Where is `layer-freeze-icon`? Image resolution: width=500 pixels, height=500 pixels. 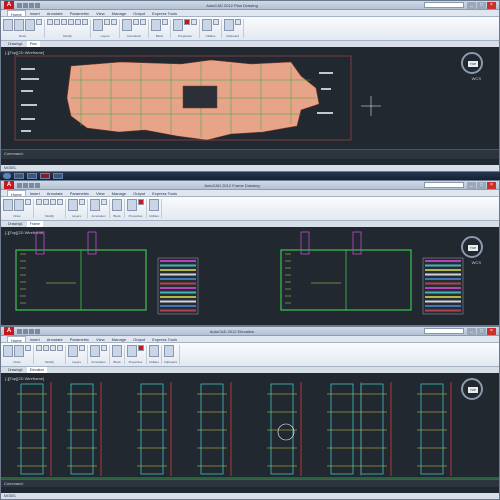
layer-freeze-icon is located at coordinates (114, 22).